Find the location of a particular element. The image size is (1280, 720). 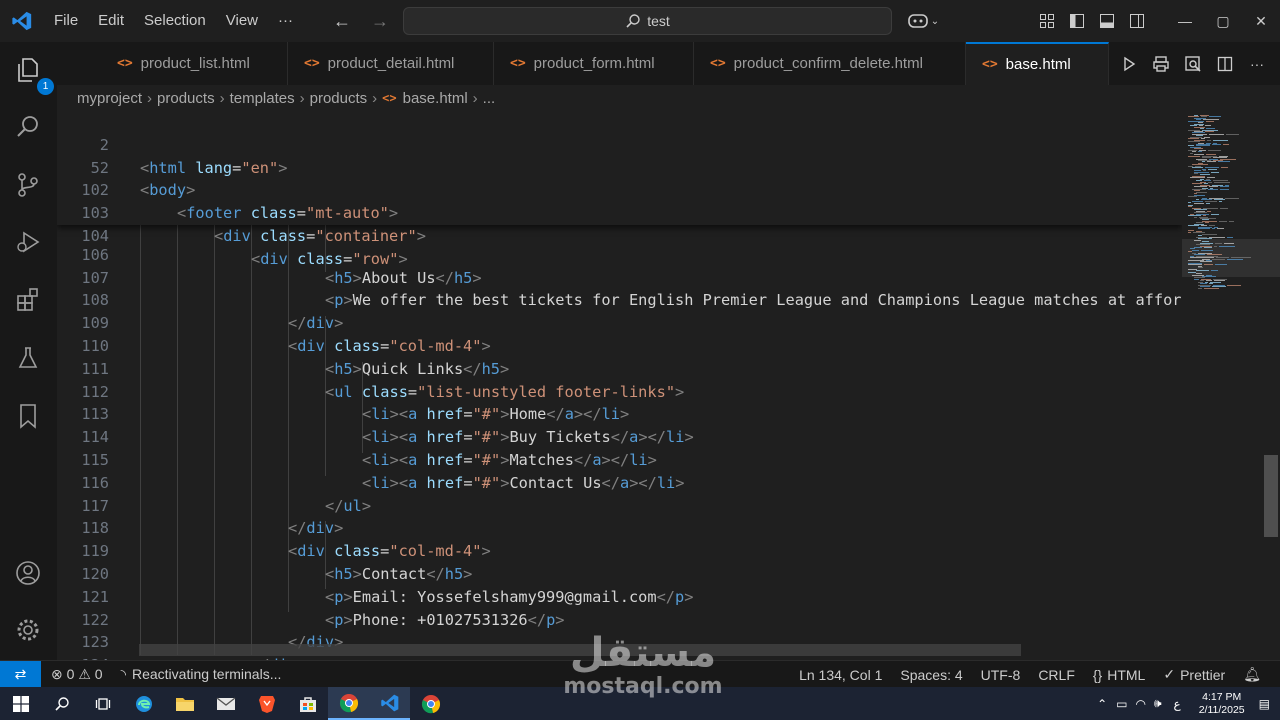

command-center-search: test is located at coordinates (647, 21).